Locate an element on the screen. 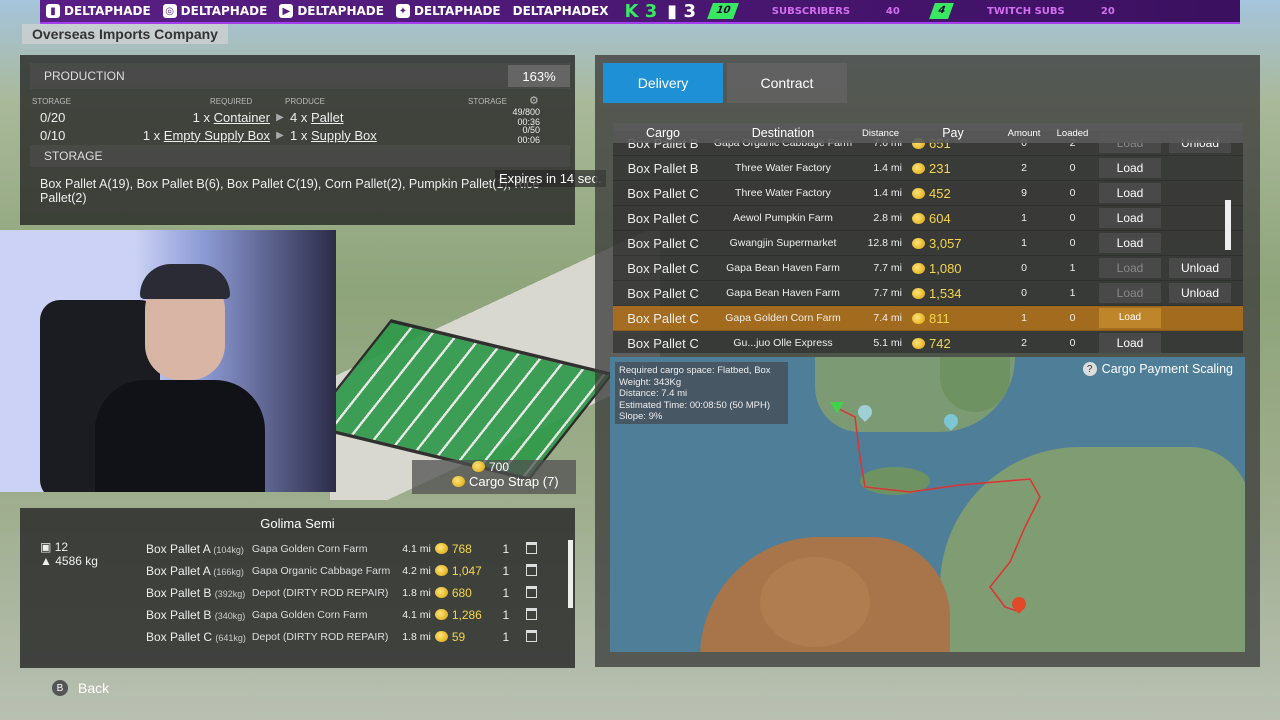 The height and width of the screenshot is (720, 1280). gear-icon: ⚙ is located at coordinates (534, 100).